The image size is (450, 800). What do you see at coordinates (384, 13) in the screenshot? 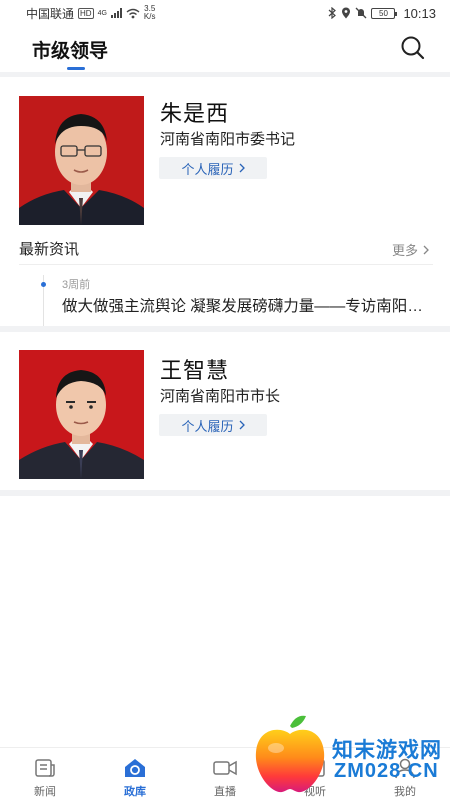
I see `battery-icon: 50` at bounding box center [384, 13].